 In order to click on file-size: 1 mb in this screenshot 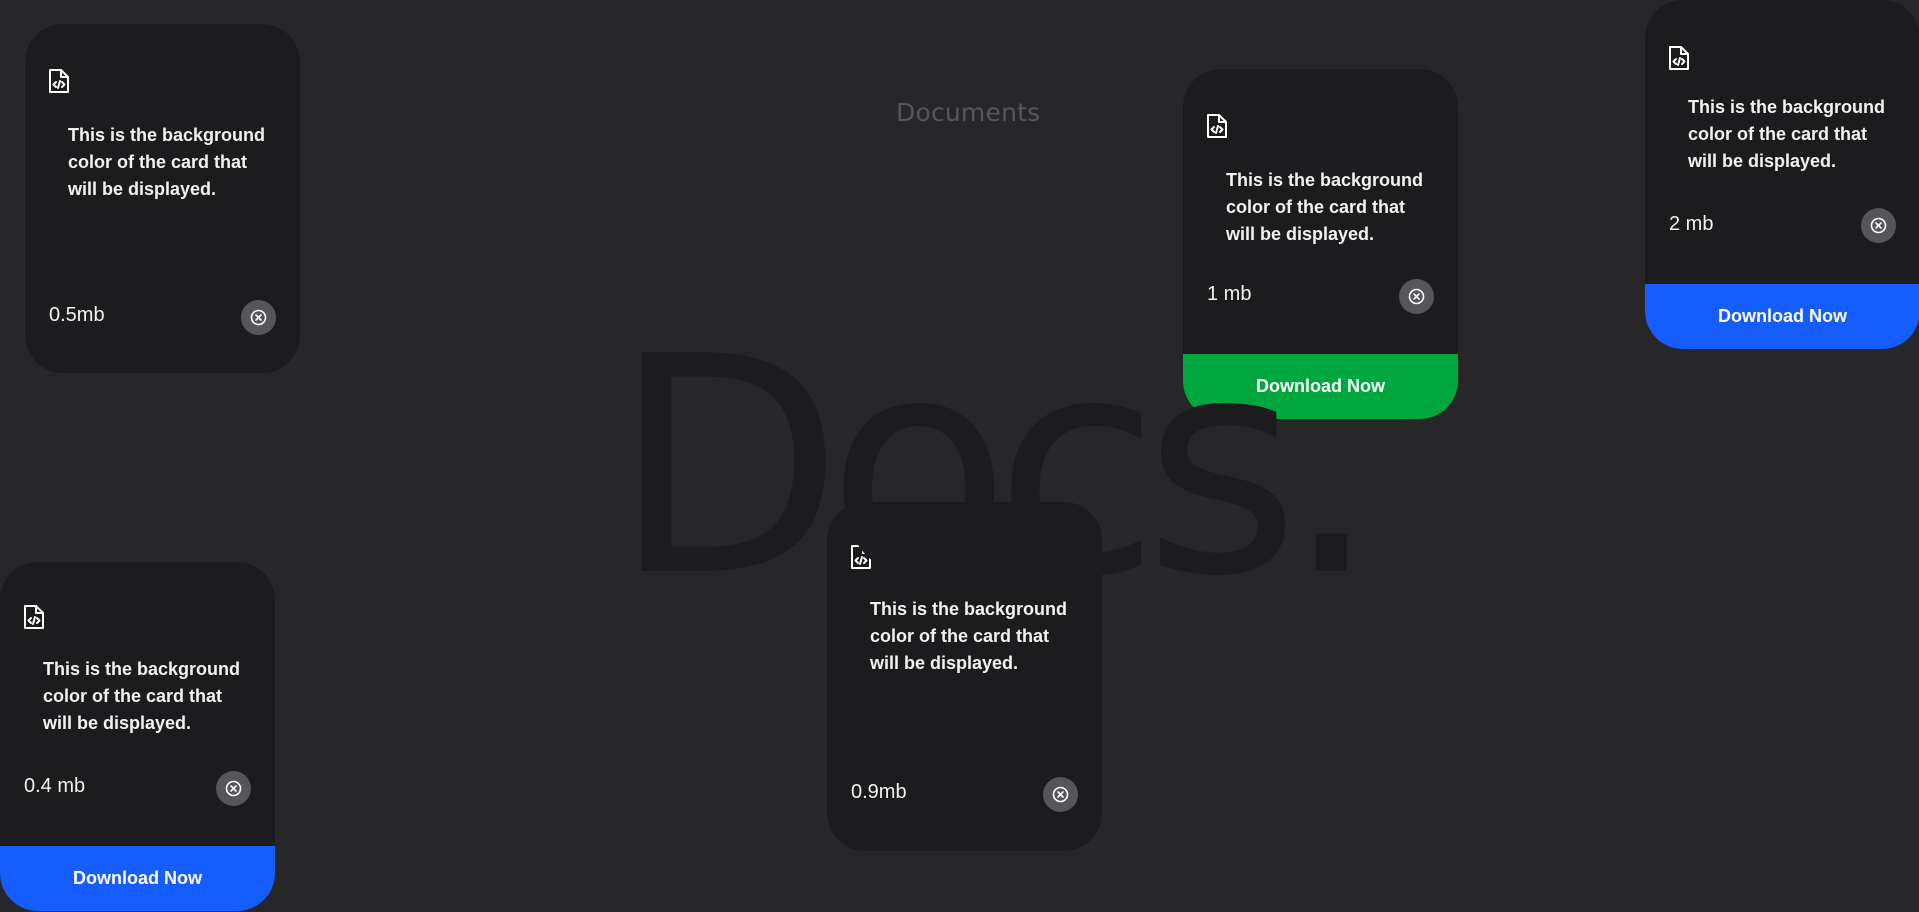, I will do `click(1229, 294)`.